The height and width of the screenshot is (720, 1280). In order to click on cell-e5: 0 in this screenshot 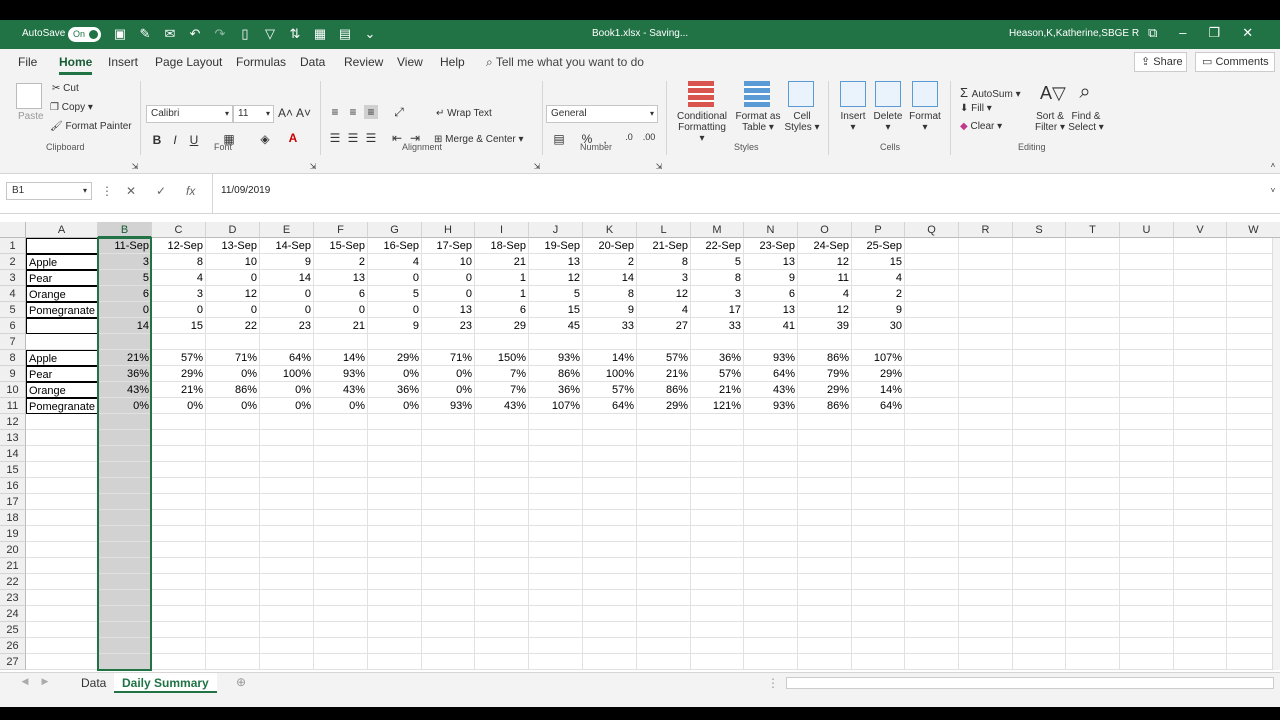, I will do `click(287, 310)`.